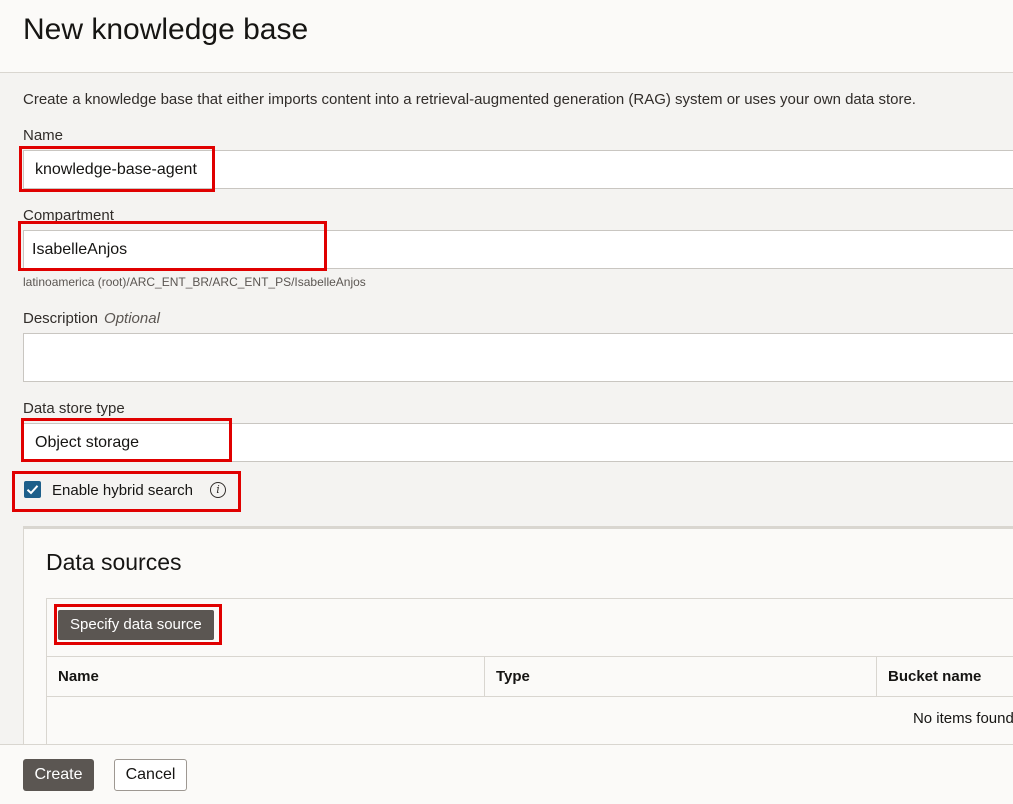 Image resolution: width=1013 pixels, height=804 pixels. Describe the element at coordinates (518, 169) in the screenshot. I see `name-input: knowledge-base-agent` at that location.